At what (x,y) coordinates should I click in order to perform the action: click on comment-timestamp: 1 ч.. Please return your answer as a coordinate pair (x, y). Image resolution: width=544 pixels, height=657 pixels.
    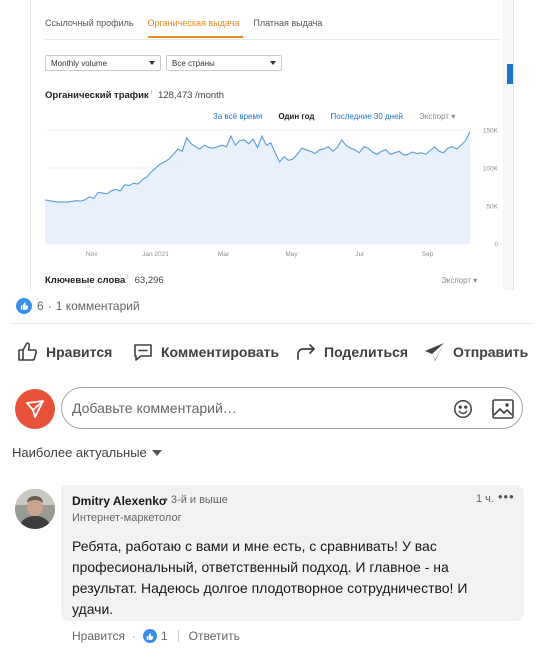
    Looking at the image, I should click on (485, 499).